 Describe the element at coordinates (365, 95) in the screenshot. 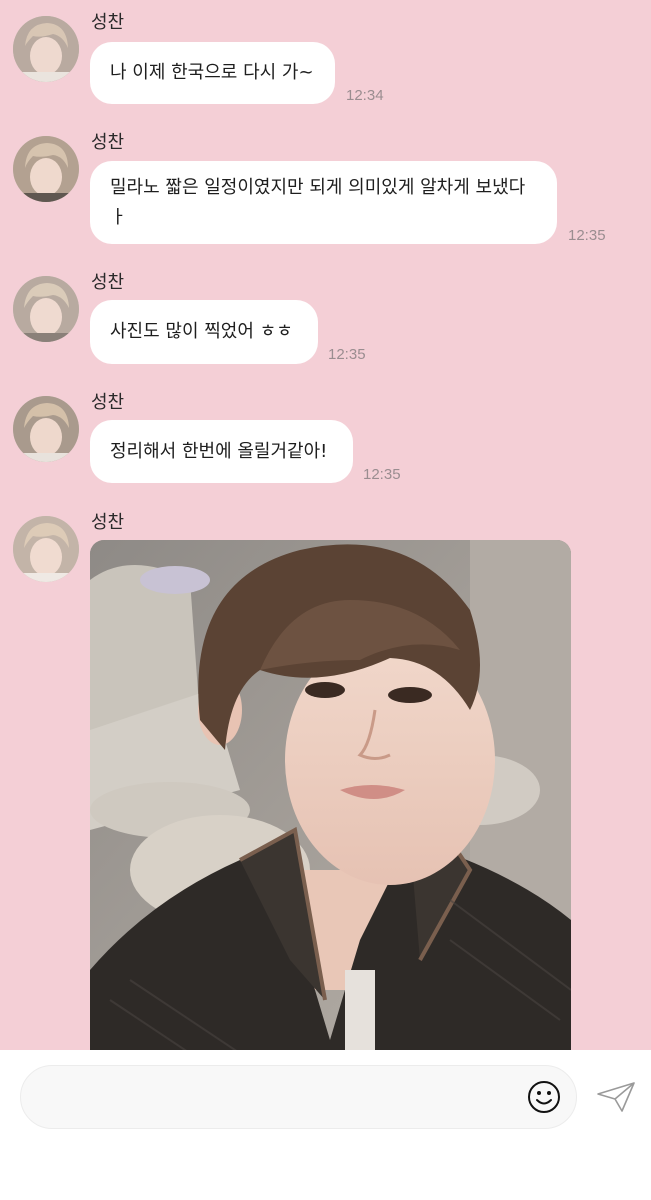

I see `message-time: 12:34` at that location.